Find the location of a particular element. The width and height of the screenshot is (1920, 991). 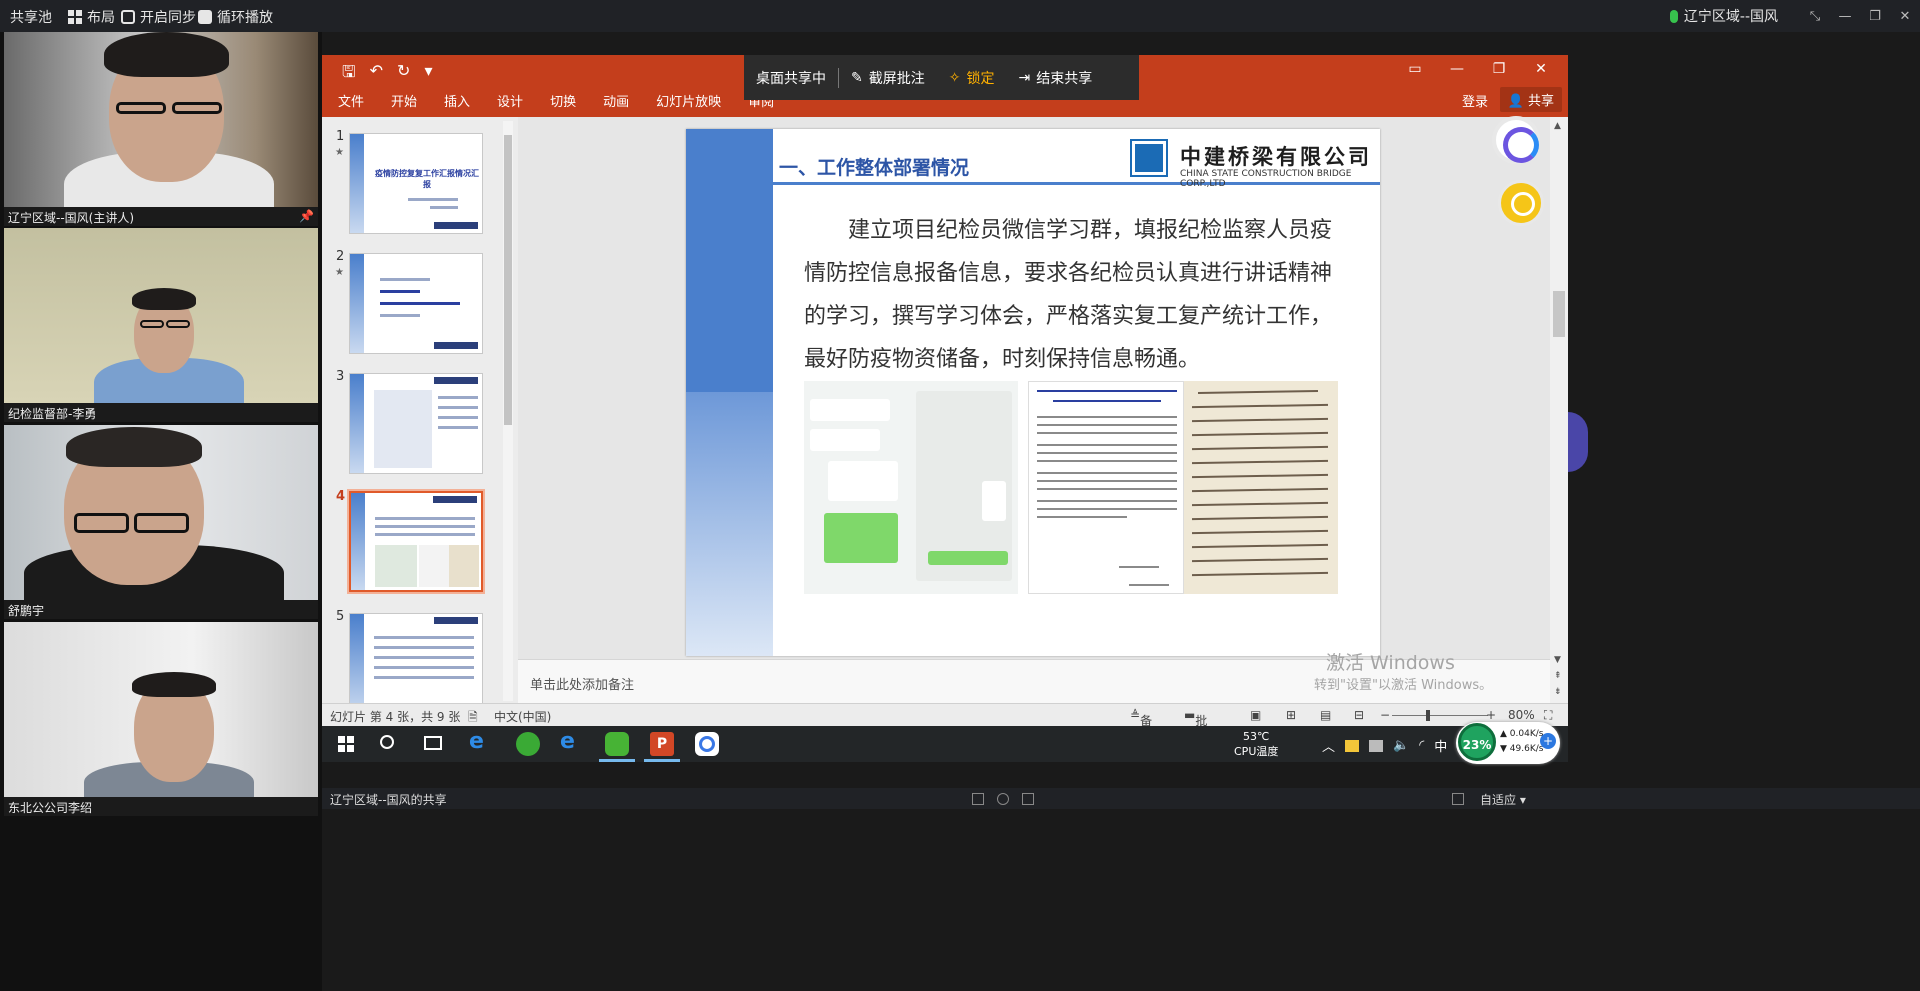

activation-watermark-title: 激活 Windows is located at coordinates (1390, 663).